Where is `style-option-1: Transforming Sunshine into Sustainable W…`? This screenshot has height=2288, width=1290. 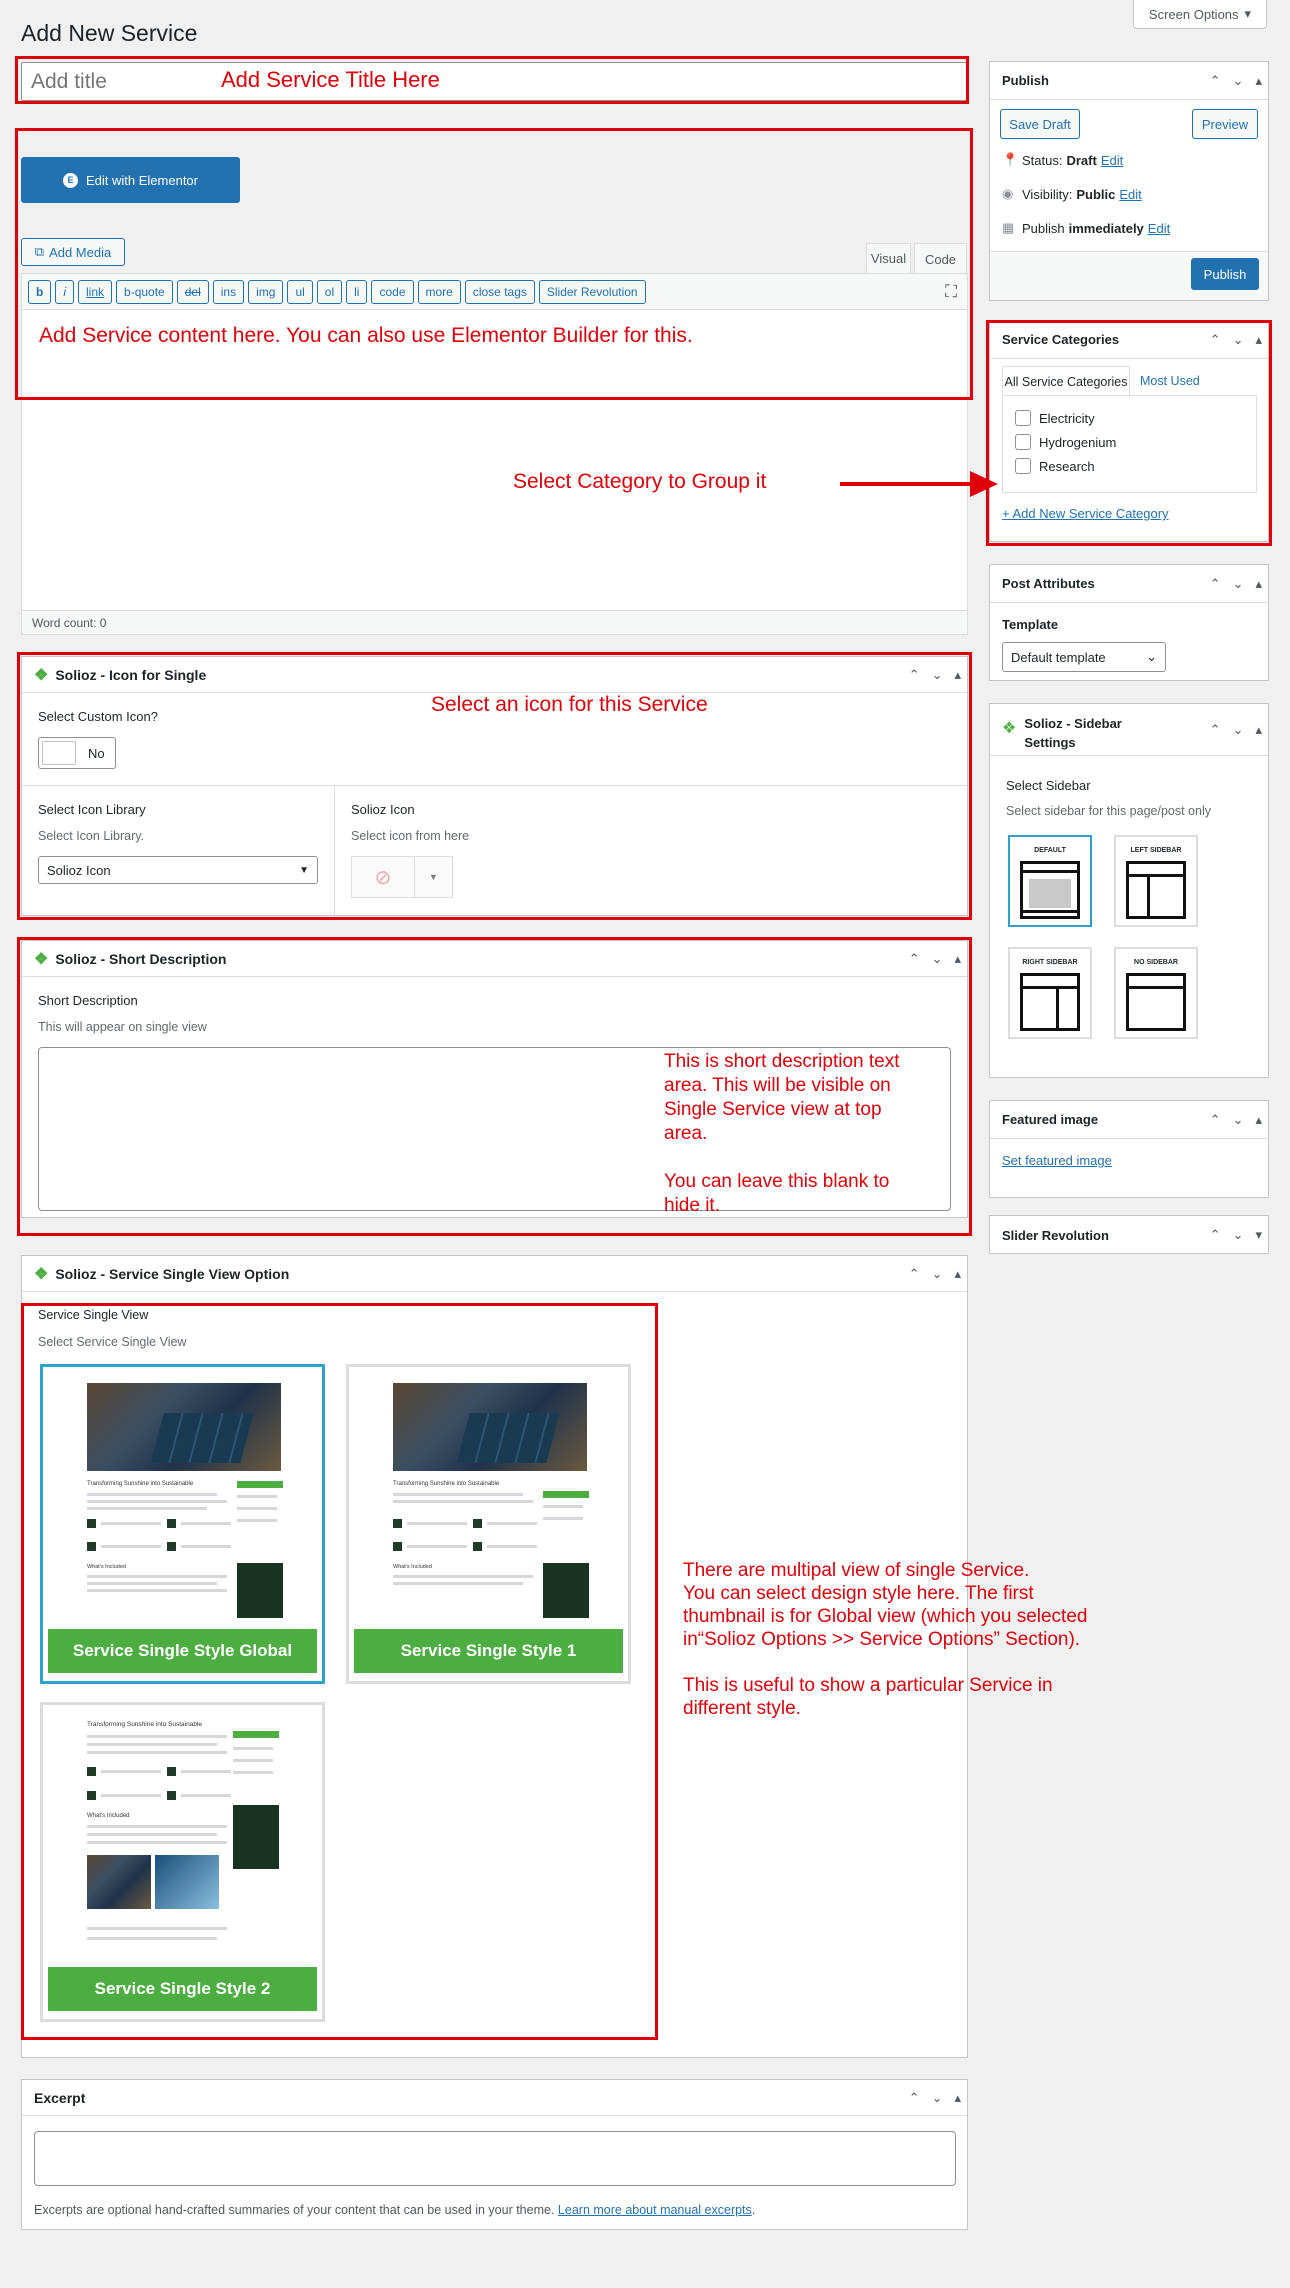 style-option-1: Transforming Sunshine into Sustainable W… is located at coordinates (488, 1524).